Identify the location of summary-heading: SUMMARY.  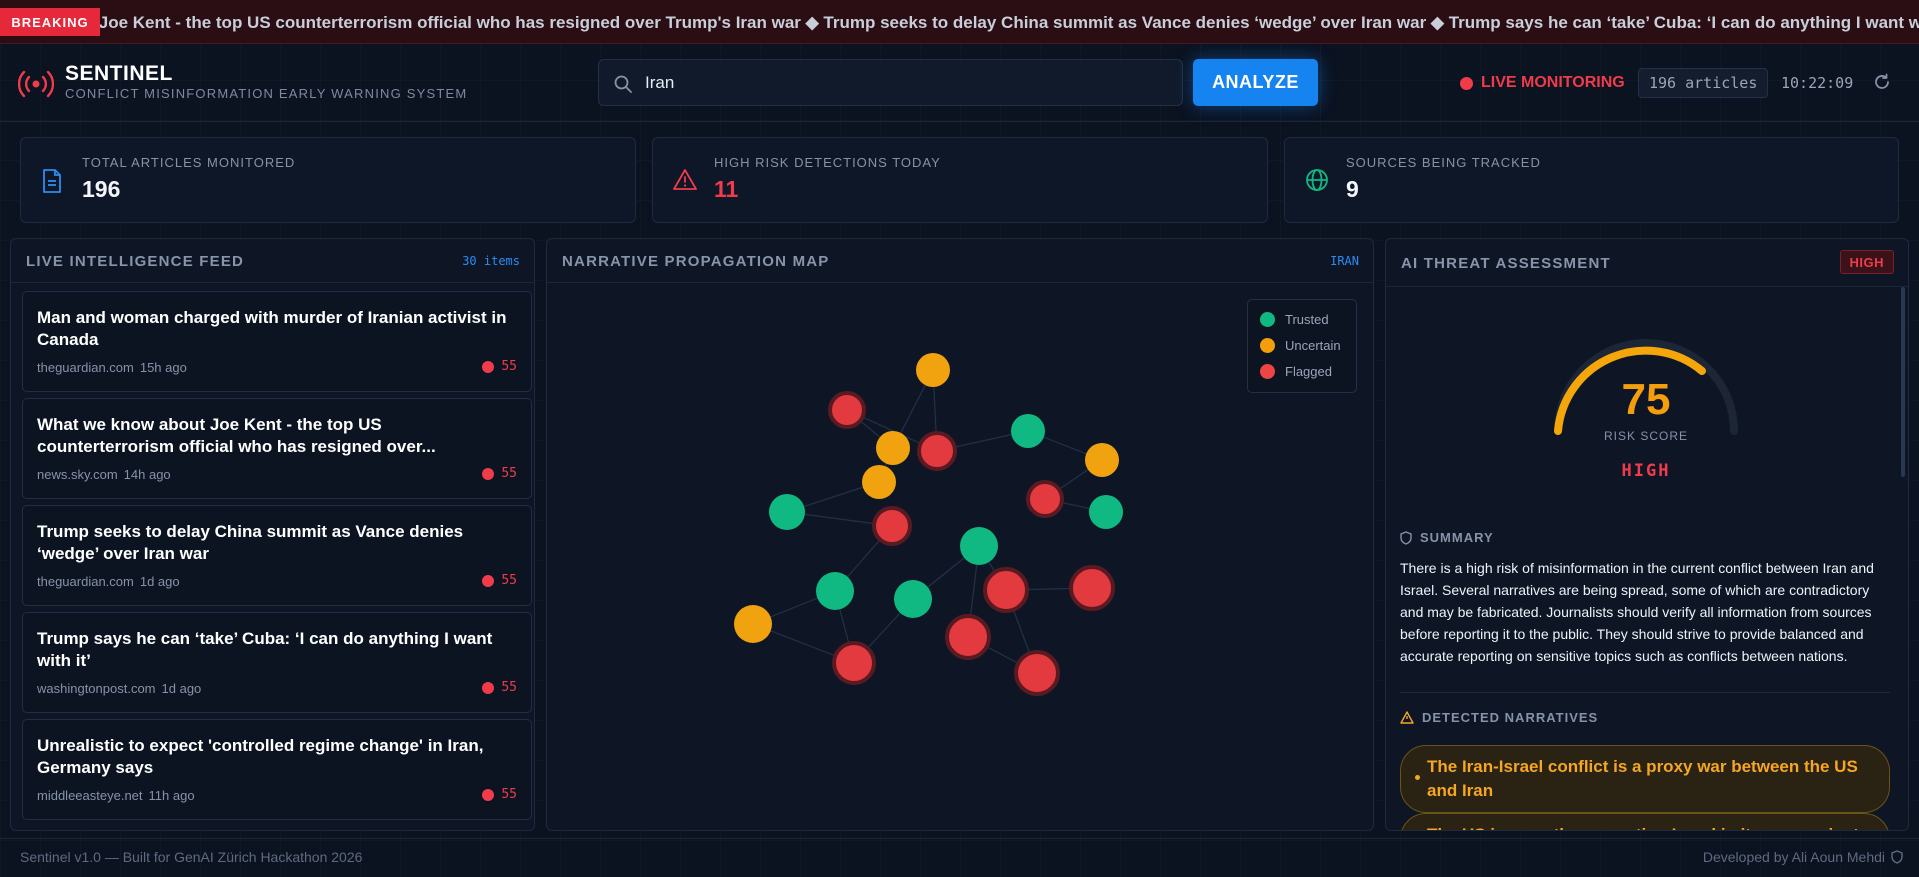
(1447, 537).